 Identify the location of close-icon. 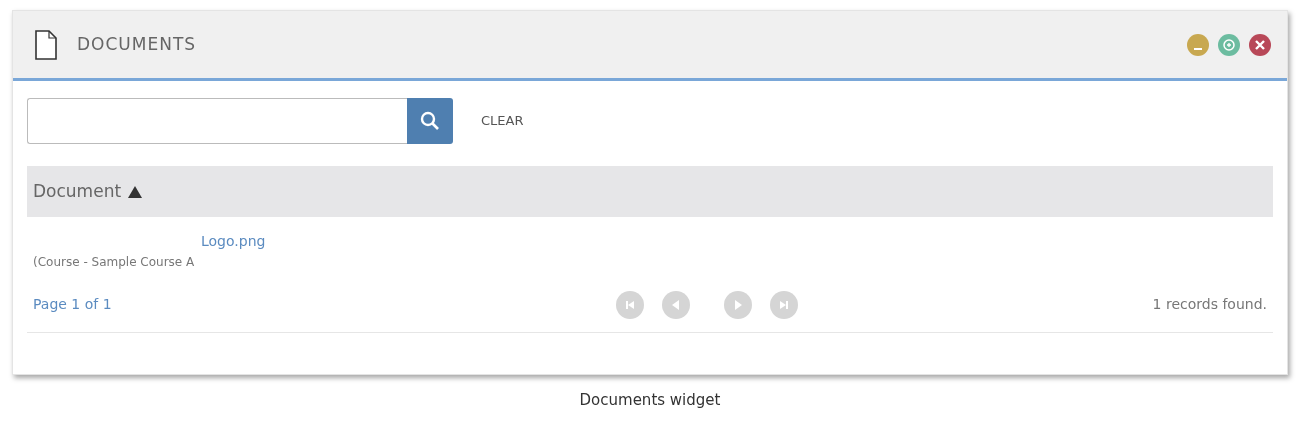
(1260, 44).